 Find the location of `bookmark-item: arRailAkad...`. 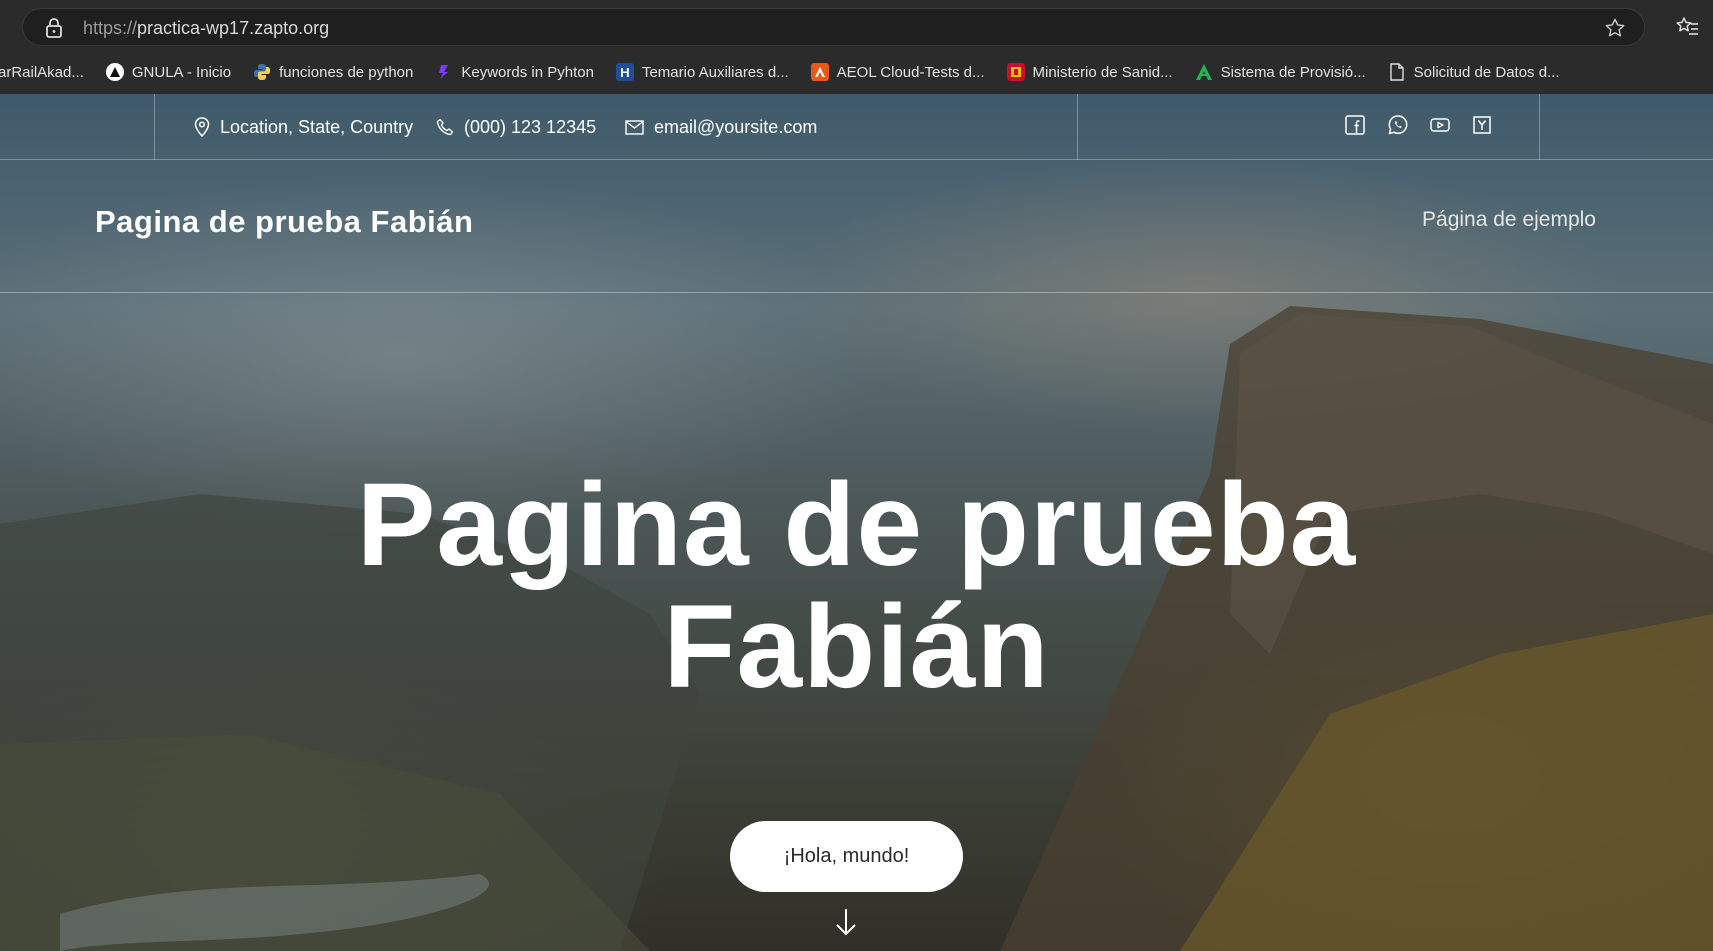

bookmark-item: arRailAkad... is located at coordinates (42, 72).